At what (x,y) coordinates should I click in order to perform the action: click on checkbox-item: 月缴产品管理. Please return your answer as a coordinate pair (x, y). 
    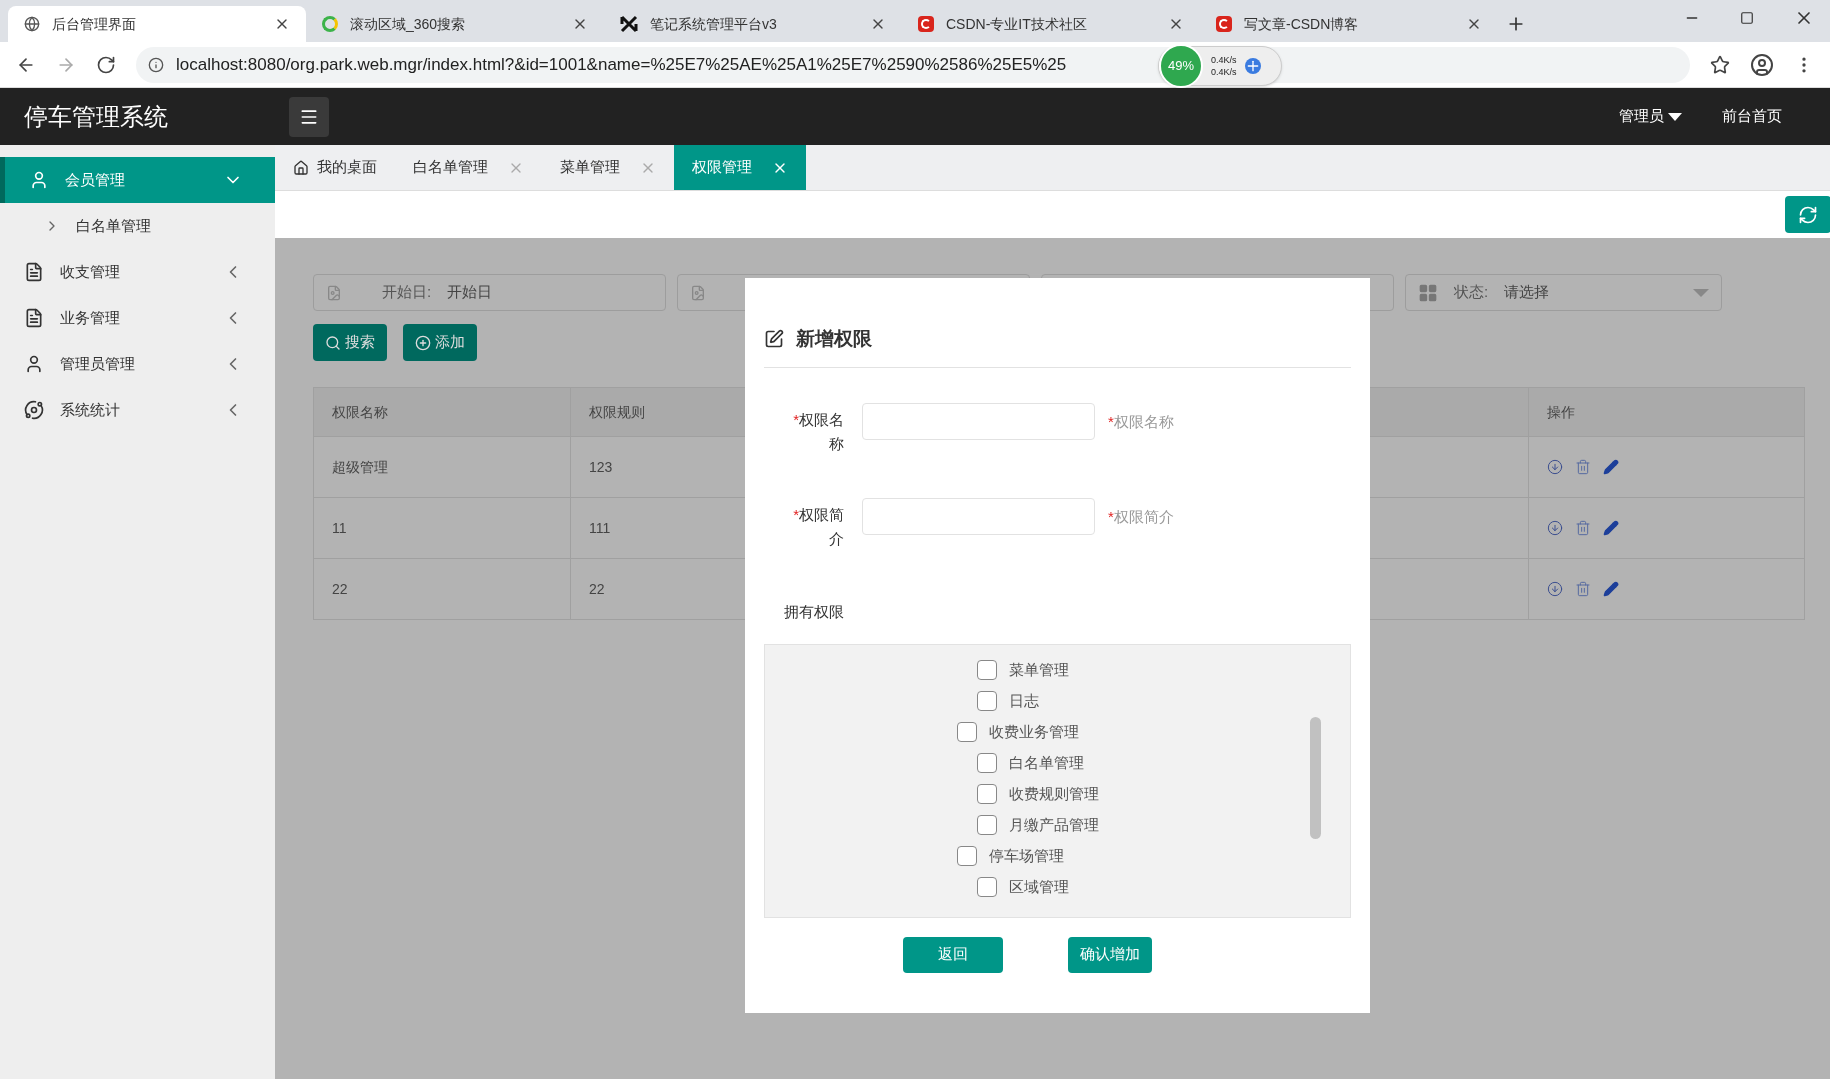
    Looking at the image, I should click on (1153, 825).